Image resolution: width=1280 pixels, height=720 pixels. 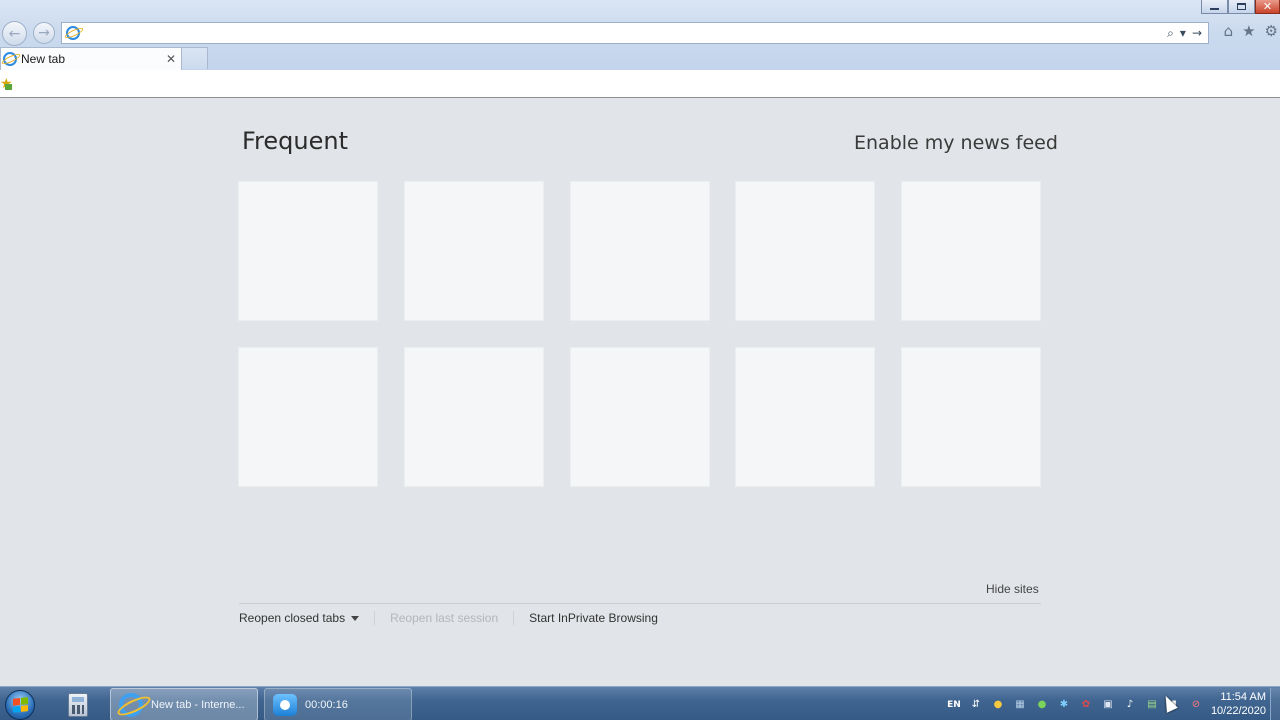 What do you see at coordinates (43, 59) in the screenshot?
I see `tab-label: New tab` at bounding box center [43, 59].